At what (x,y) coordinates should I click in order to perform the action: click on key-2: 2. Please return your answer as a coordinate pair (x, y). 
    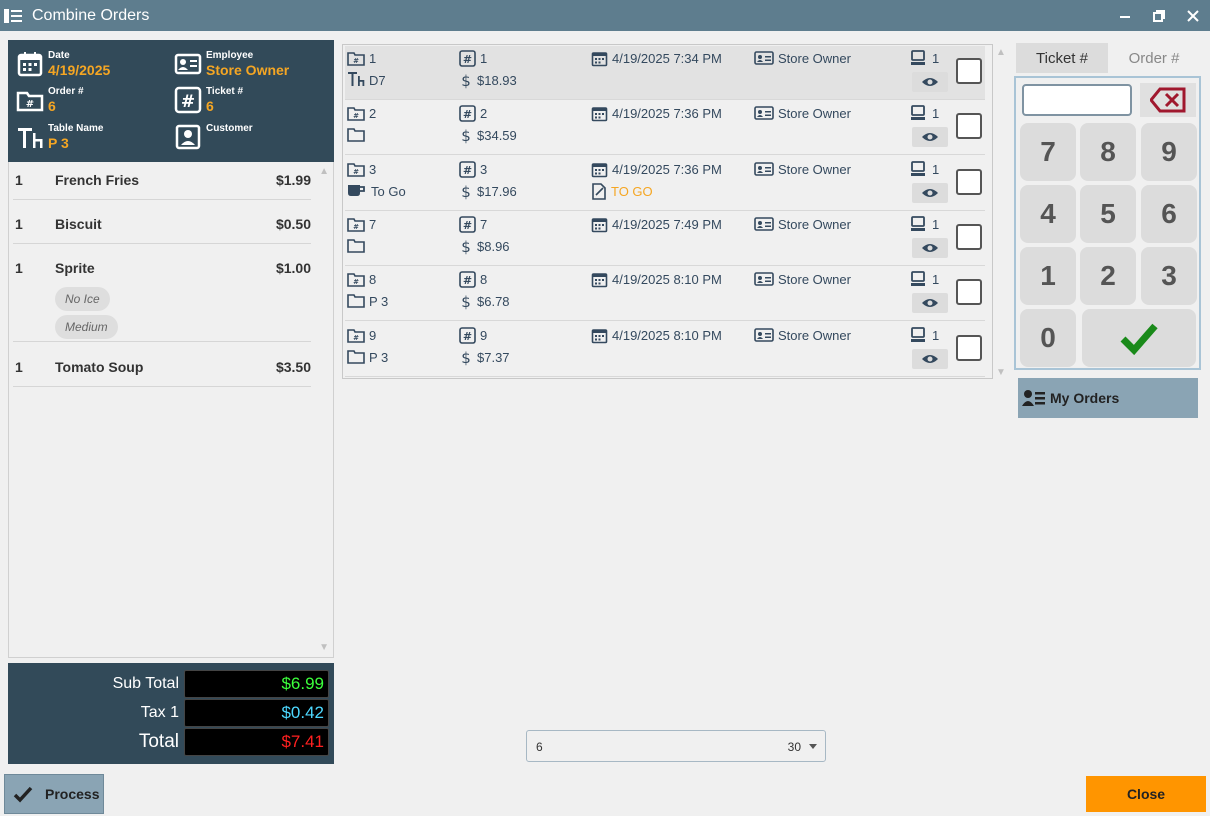
    Looking at the image, I should click on (1108, 276).